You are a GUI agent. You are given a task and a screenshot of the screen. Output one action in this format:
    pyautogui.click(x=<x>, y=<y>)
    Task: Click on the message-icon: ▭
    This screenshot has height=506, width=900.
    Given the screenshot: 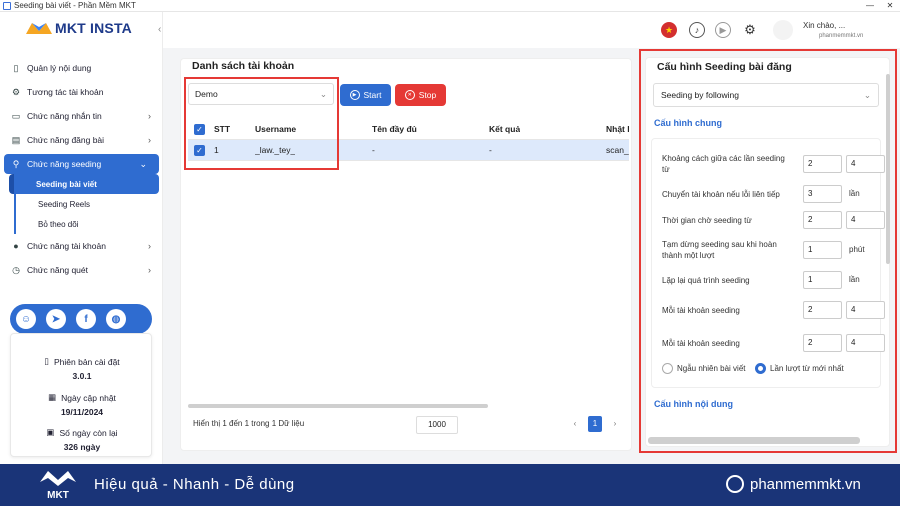 What is the action you would take?
    pyautogui.click(x=16, y=115)
    